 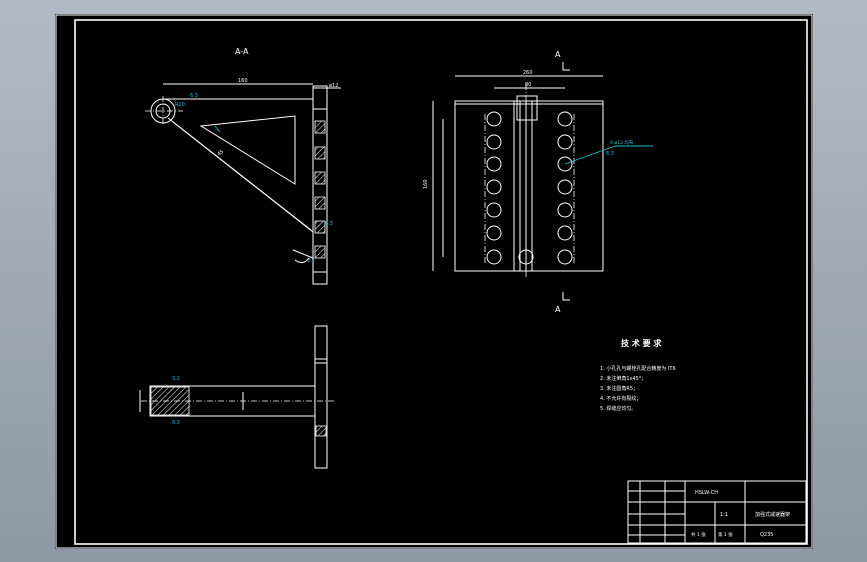 I want to click on tech-req-item-5: 5. 焊缝应均匀。, so click(x=618, y=408).